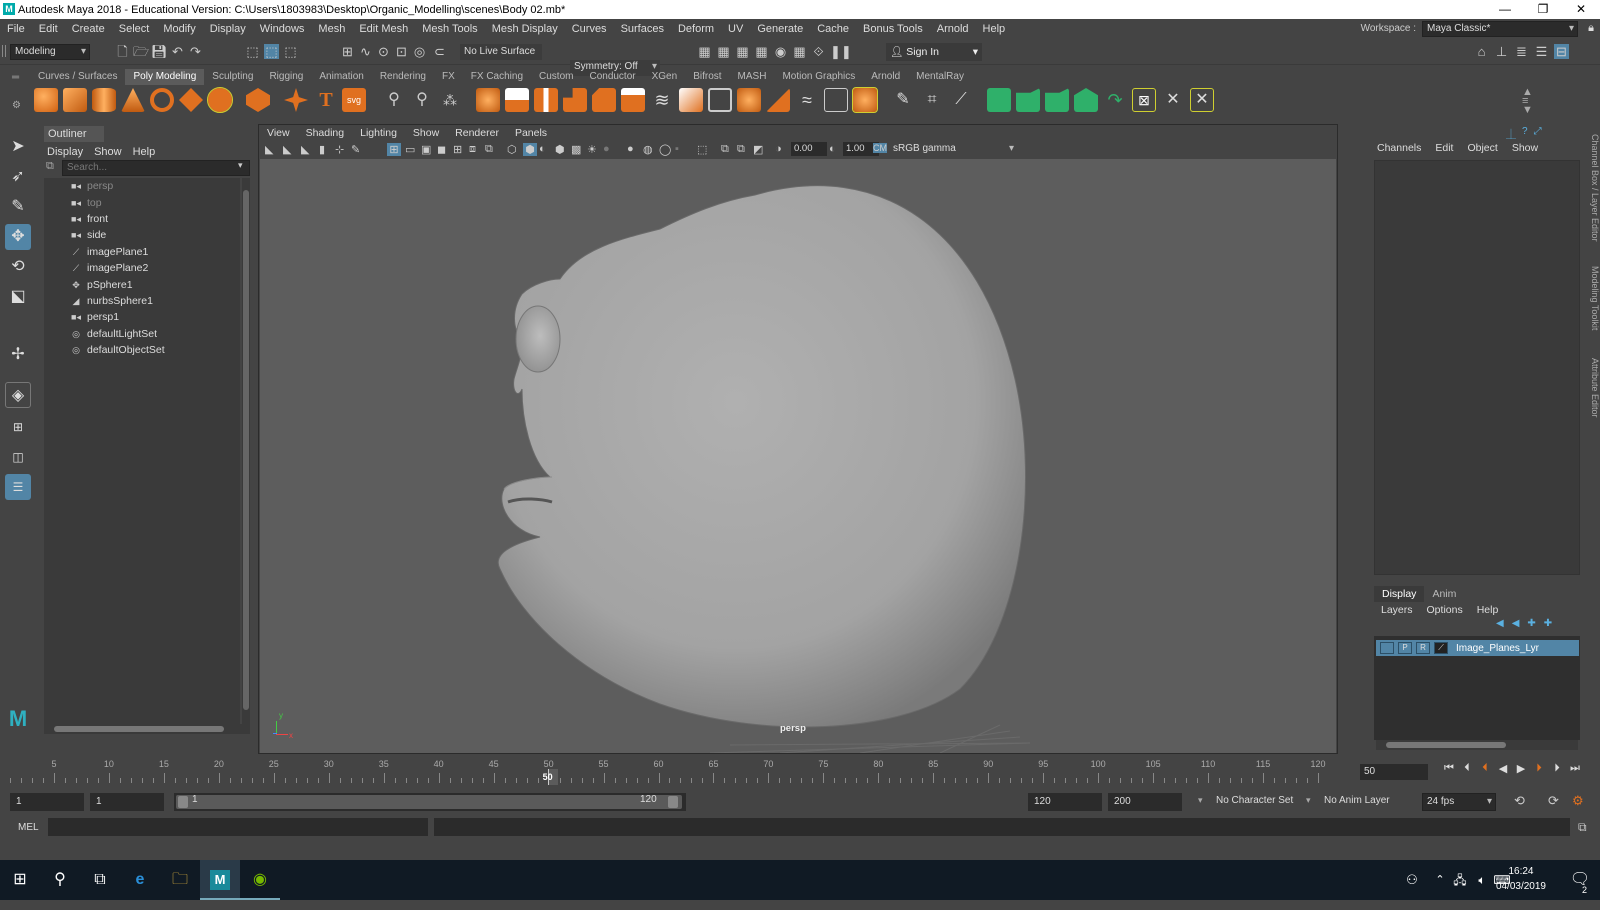 Image resolution: width=1600 pixels, height=910 pixels. What do you see at coordinates (665, 149) in the screenshot?
I see `depth-of-field-icon: ◯` at bounding box center [665, 149].